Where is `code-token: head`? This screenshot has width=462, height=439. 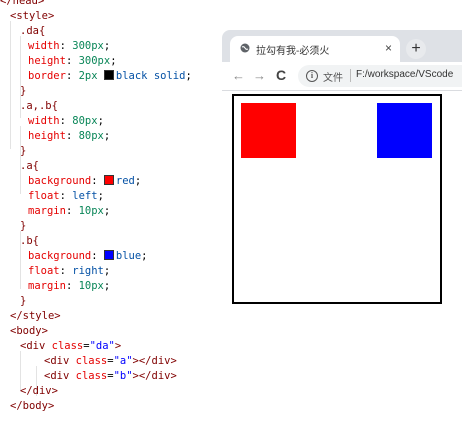
code-token: head is located at coordinates (25, 3).